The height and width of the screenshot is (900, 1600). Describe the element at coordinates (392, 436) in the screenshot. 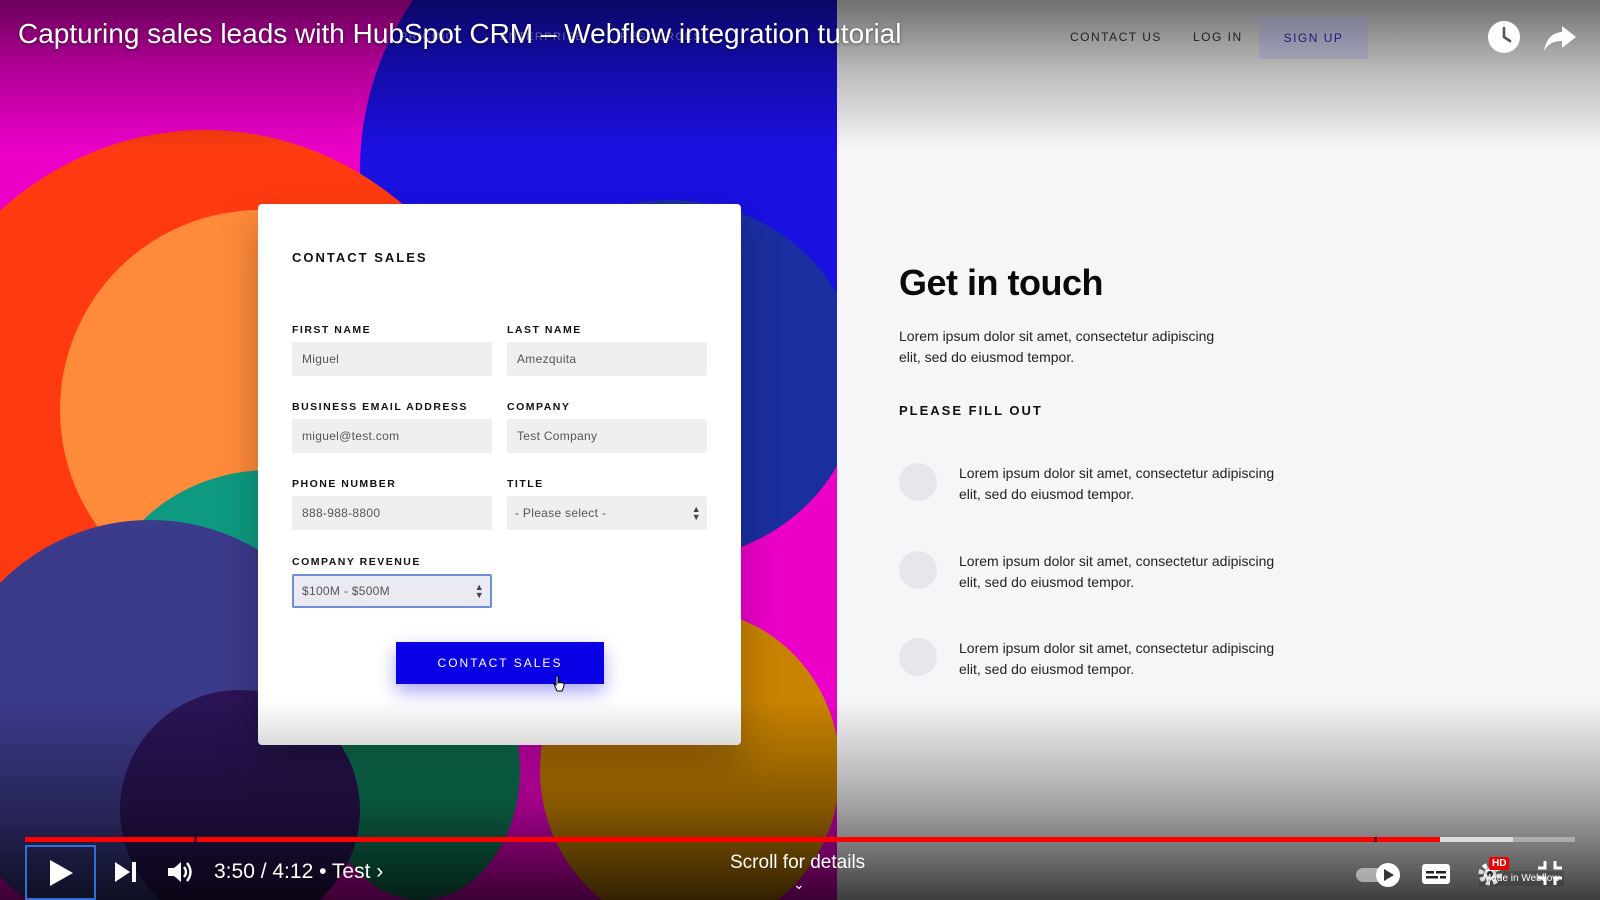

I see `email-field: miguel@test.com` at that location.